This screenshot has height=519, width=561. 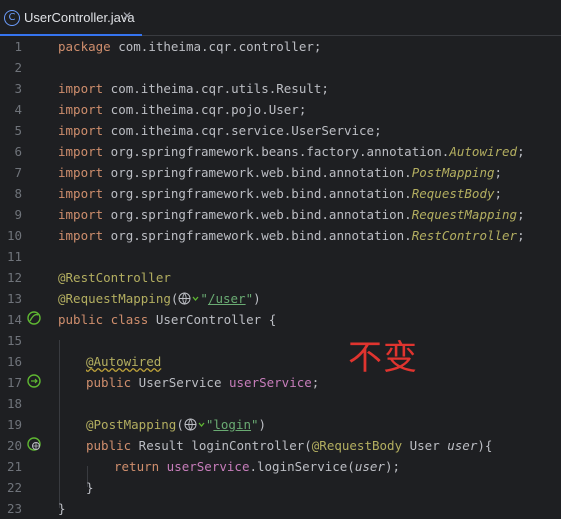 I want to click on line-number: 17, so click(x=14, y=382).